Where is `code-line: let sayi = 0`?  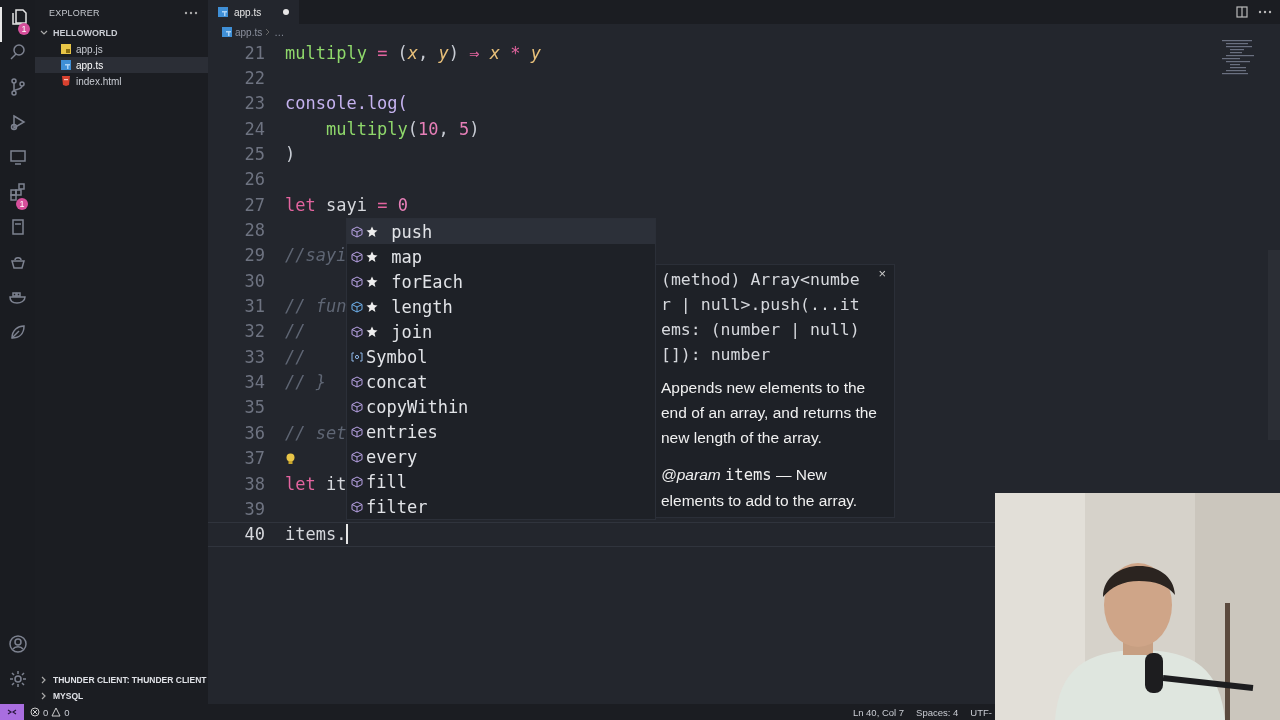 code-line: let sayi = 0 is located at coordinates (346, 204).